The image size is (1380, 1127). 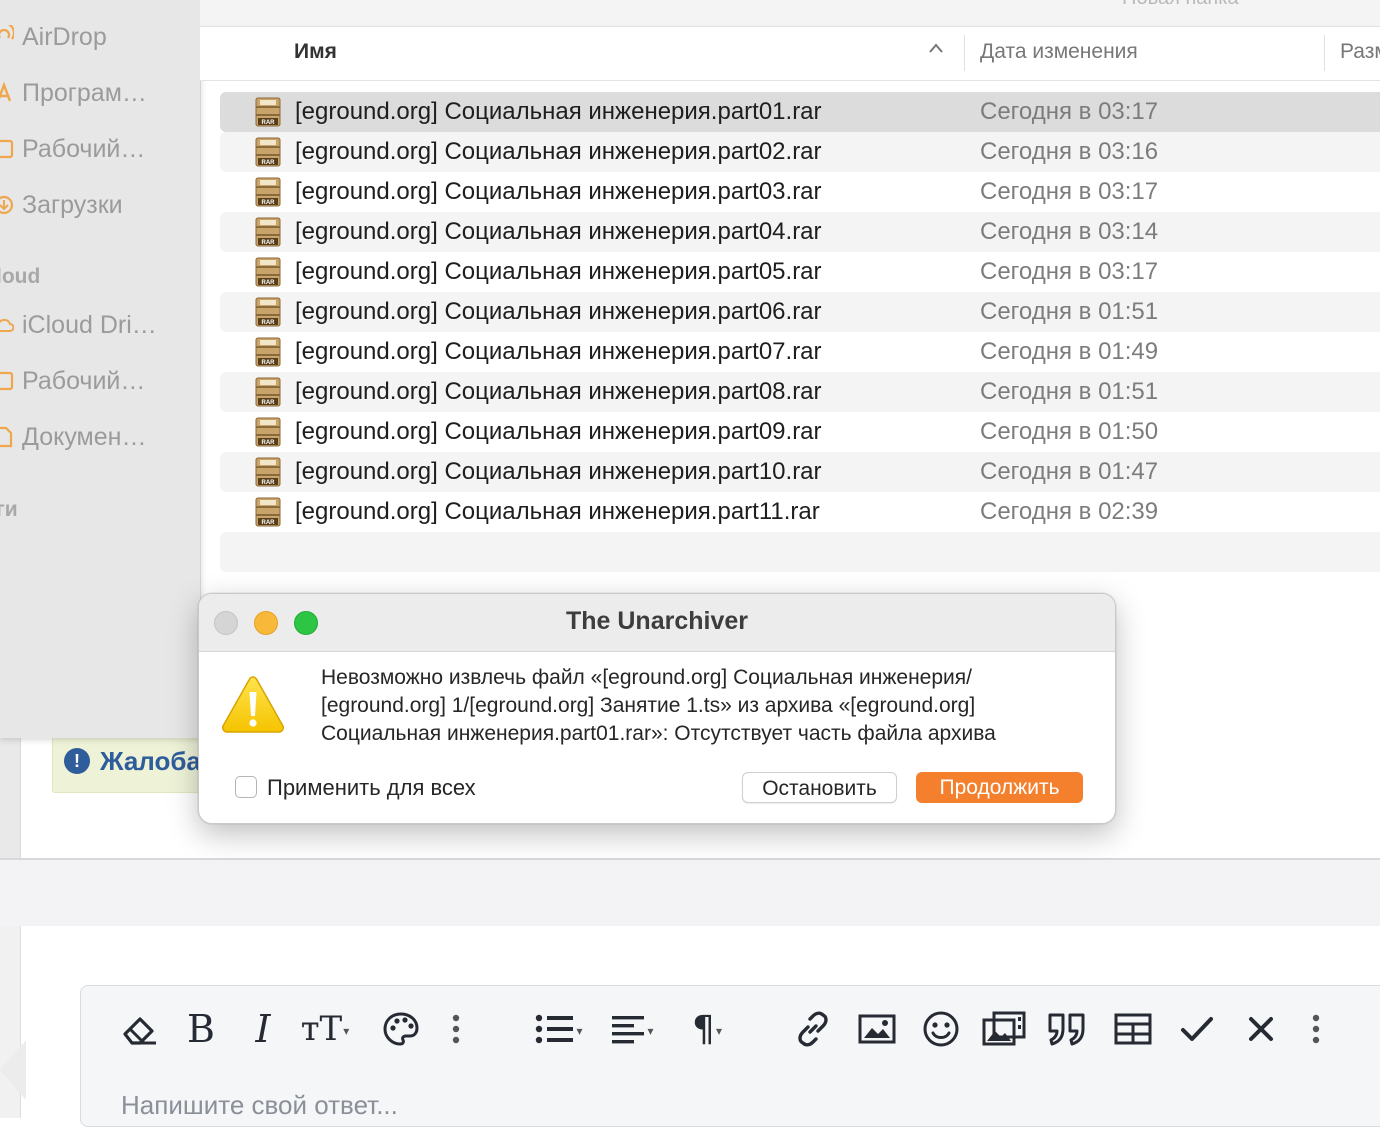 I want to click on check-icon, so click(x=1197, y=1029).